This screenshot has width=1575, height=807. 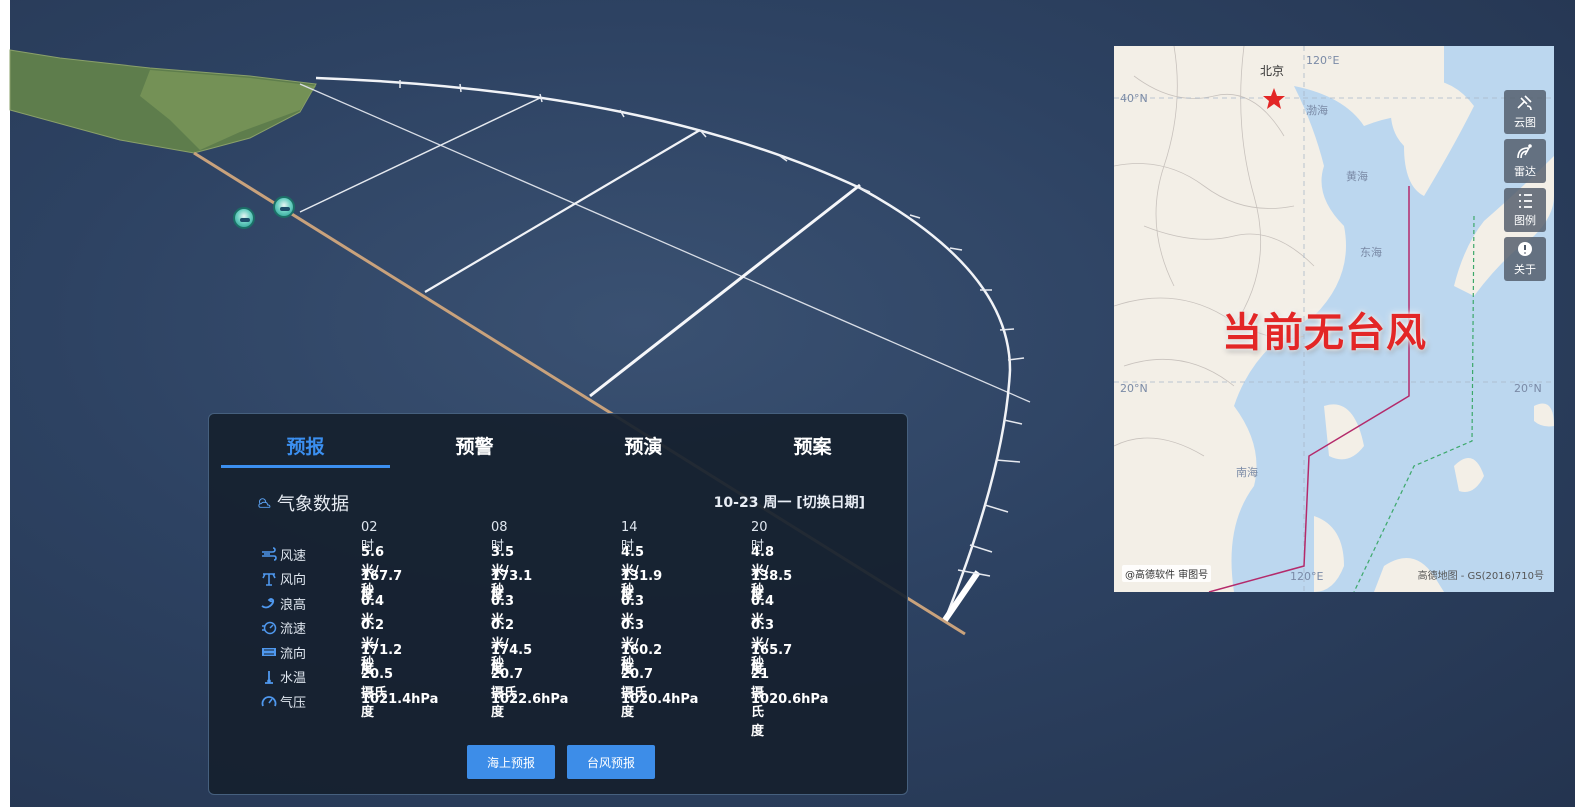 I want to click on lon-label-bottom: 120°E, so click(x=1307, y=576).